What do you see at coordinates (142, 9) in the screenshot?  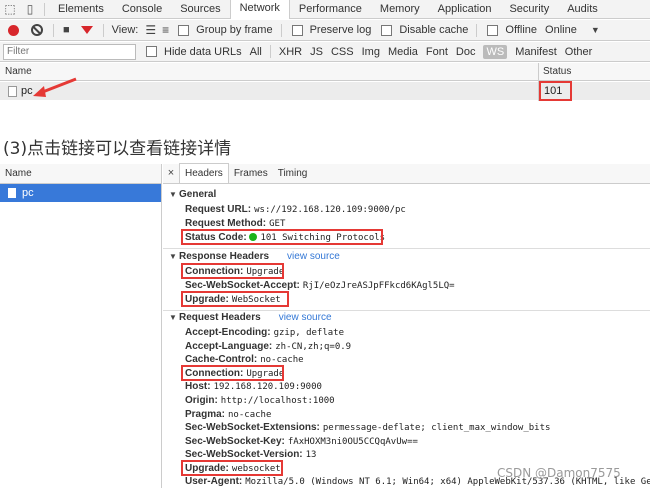 I see `tab-console: Console` at bounding box center [142, 9].